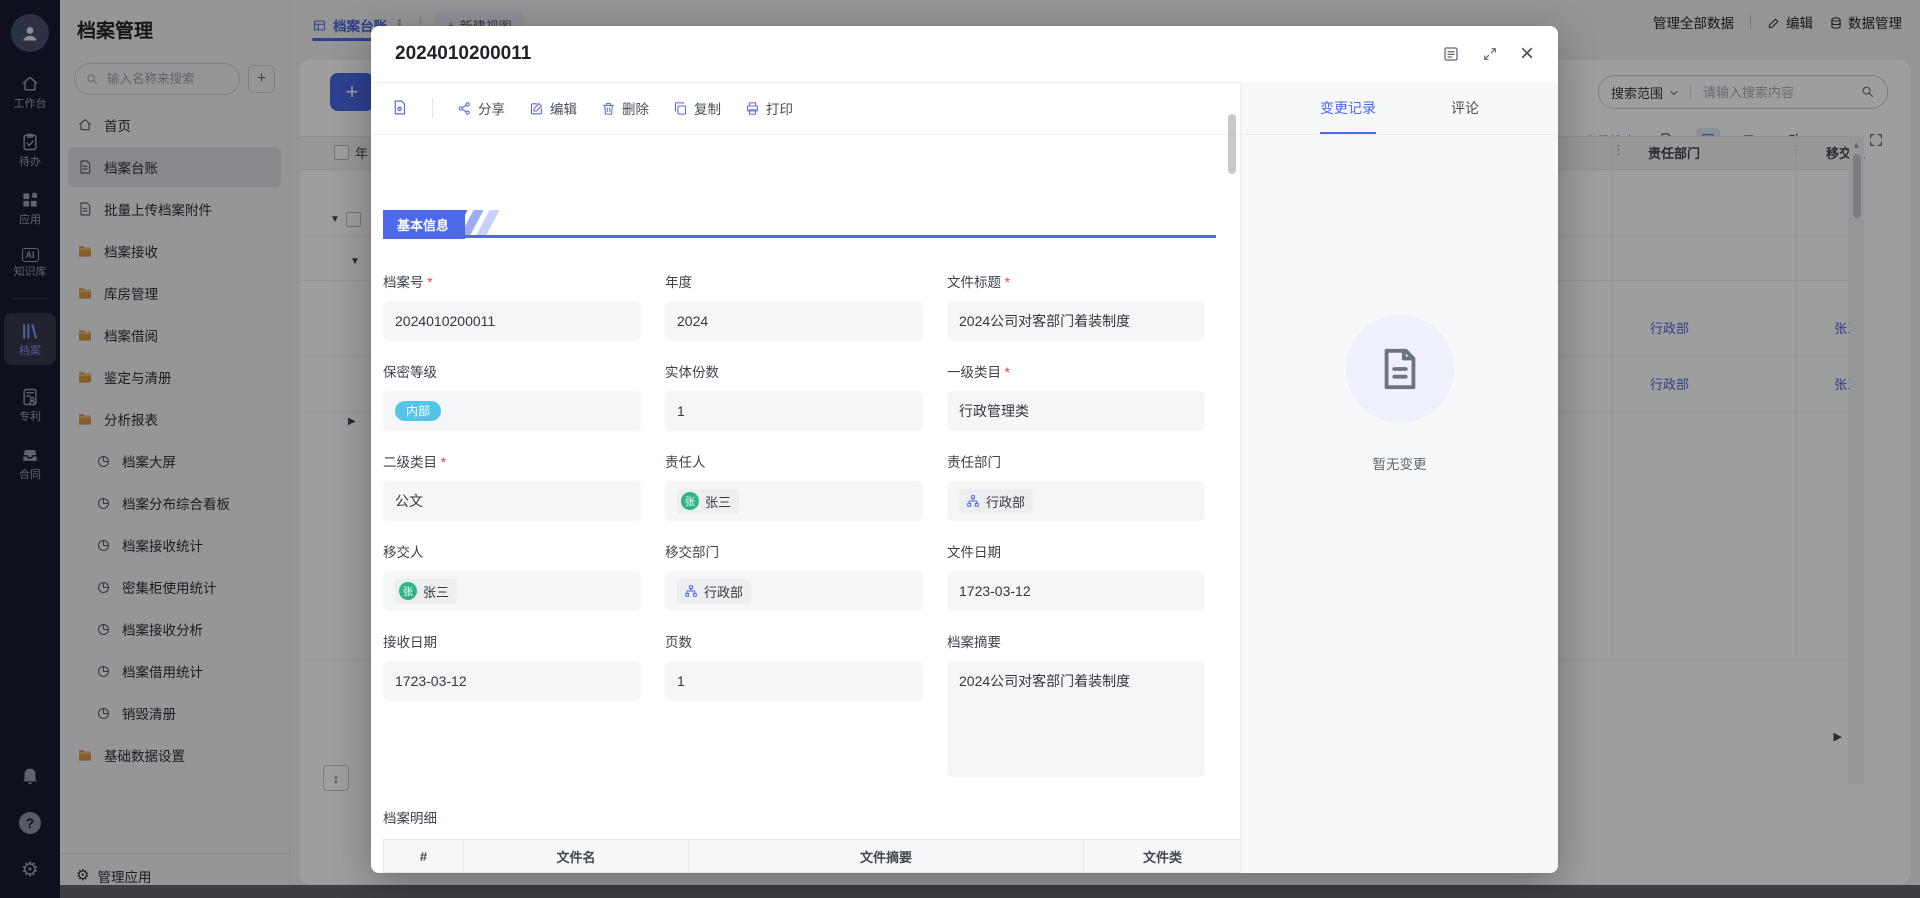 Image resolution: width=1920 pixels, height=898 pixels. Describe the element at coordinates (608, 108) in the screenshot. I see `trash-icon` at that location.